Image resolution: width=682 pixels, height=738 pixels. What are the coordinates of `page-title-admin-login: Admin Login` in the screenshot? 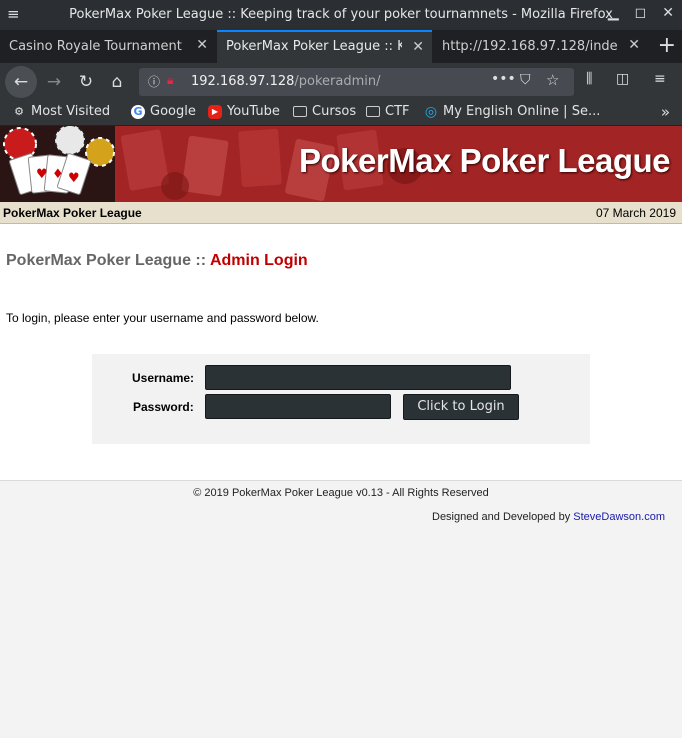 It's located at (258, 260).